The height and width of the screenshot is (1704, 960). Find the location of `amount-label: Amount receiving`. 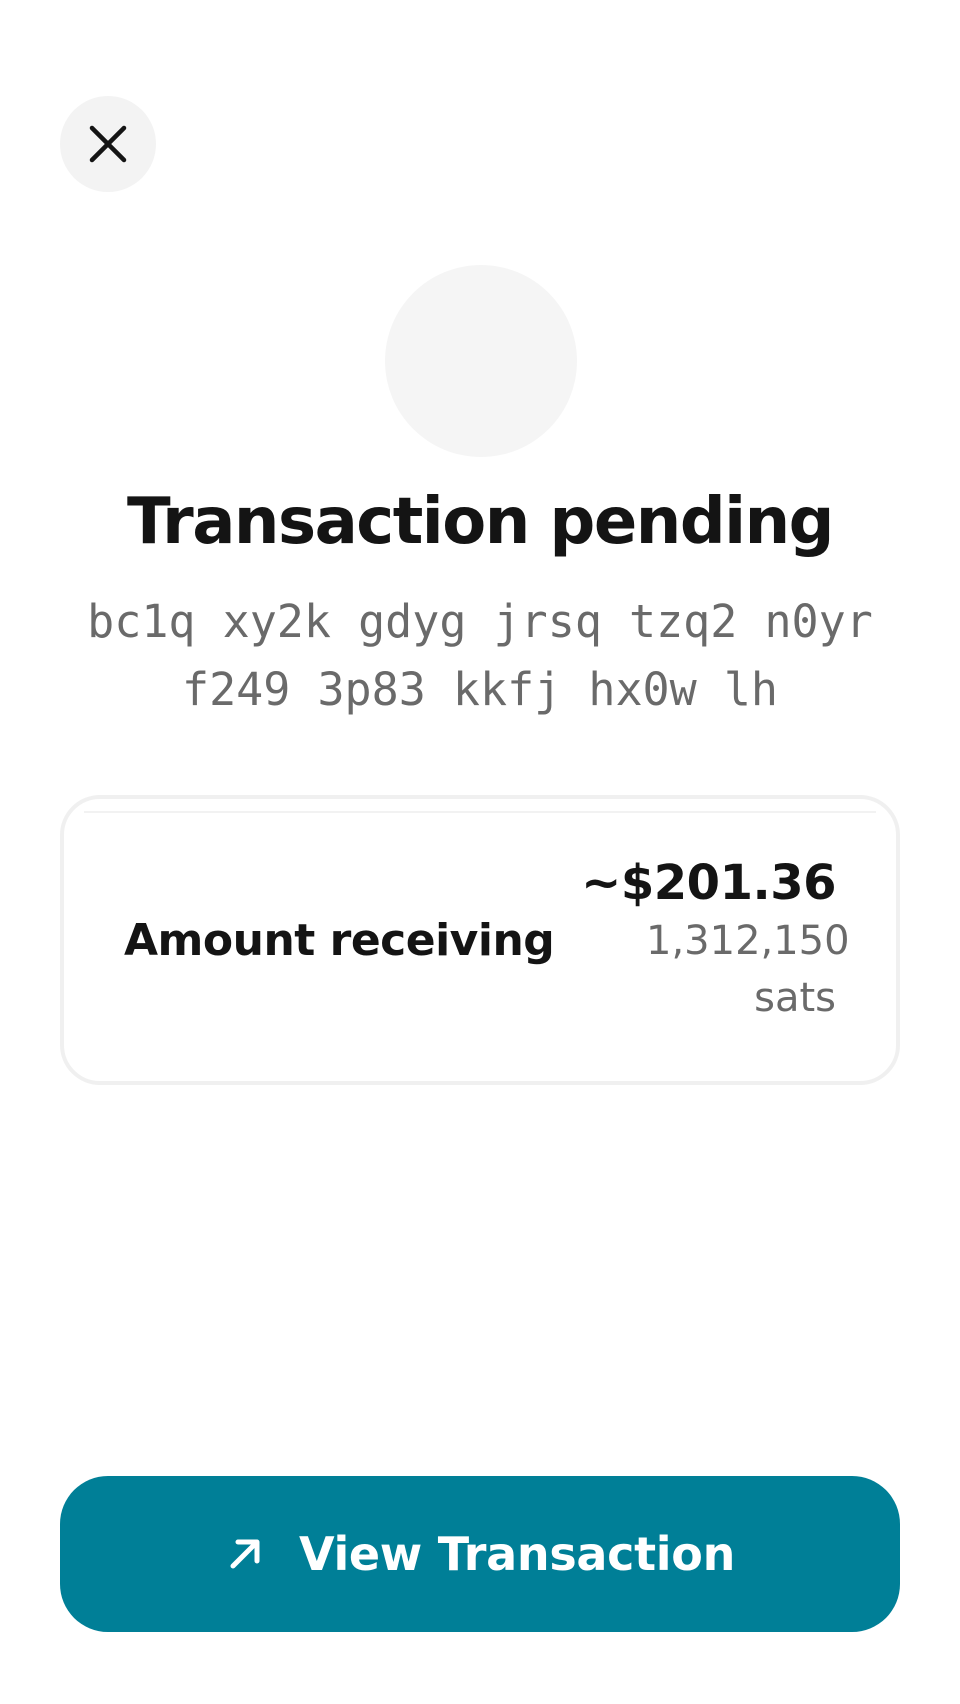

amount-label: Amount receiving is located at coordinates (339, 940).